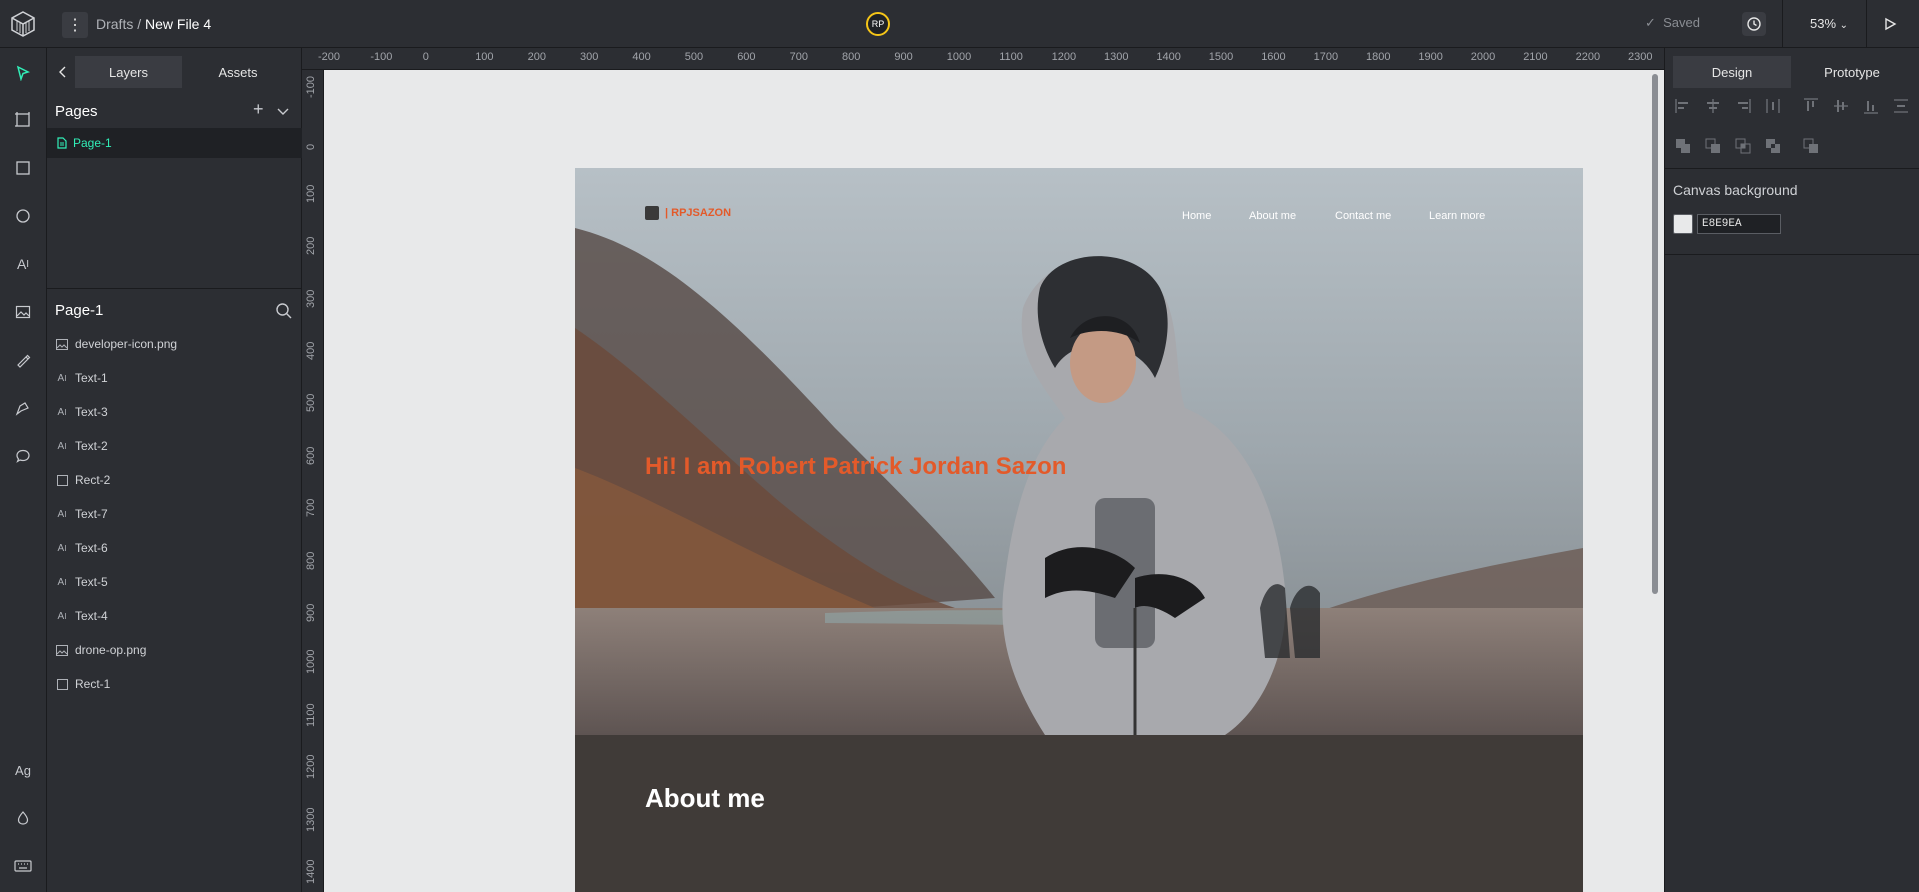 The image size is (1919, 892). Describe the element at coordinates (175, 112) in the screenshot. I see `pages-header: Pages +` at that location.